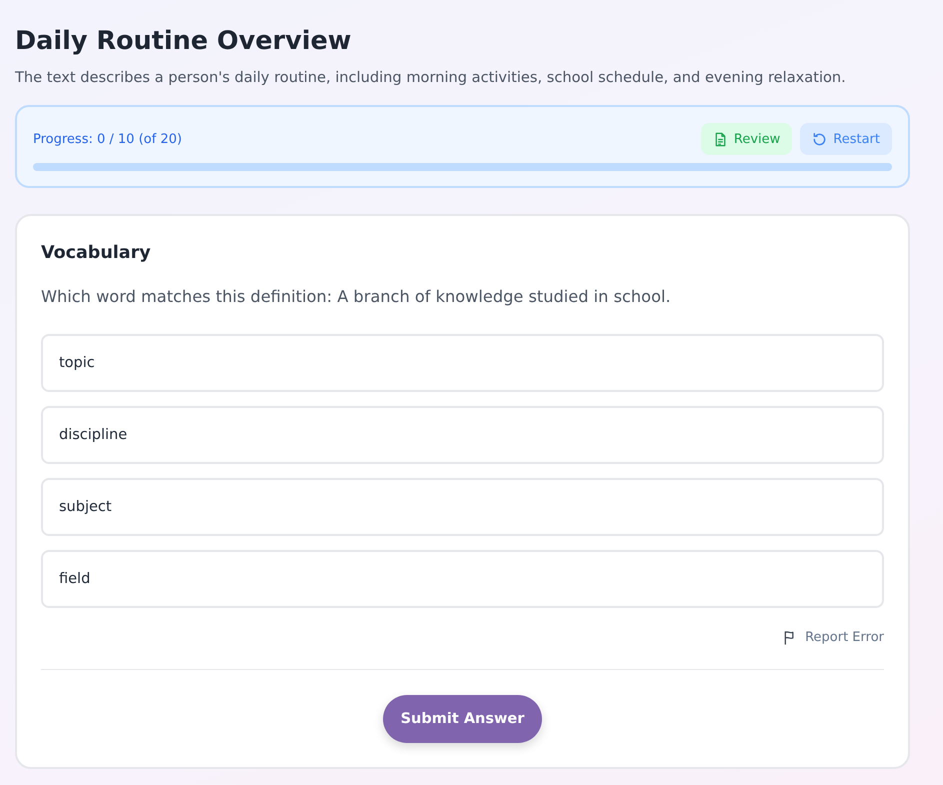 The image size is (943, 785). Describe the element at coordinates (462, 579) in the screenshot. I see `answer-option: field` at that location.